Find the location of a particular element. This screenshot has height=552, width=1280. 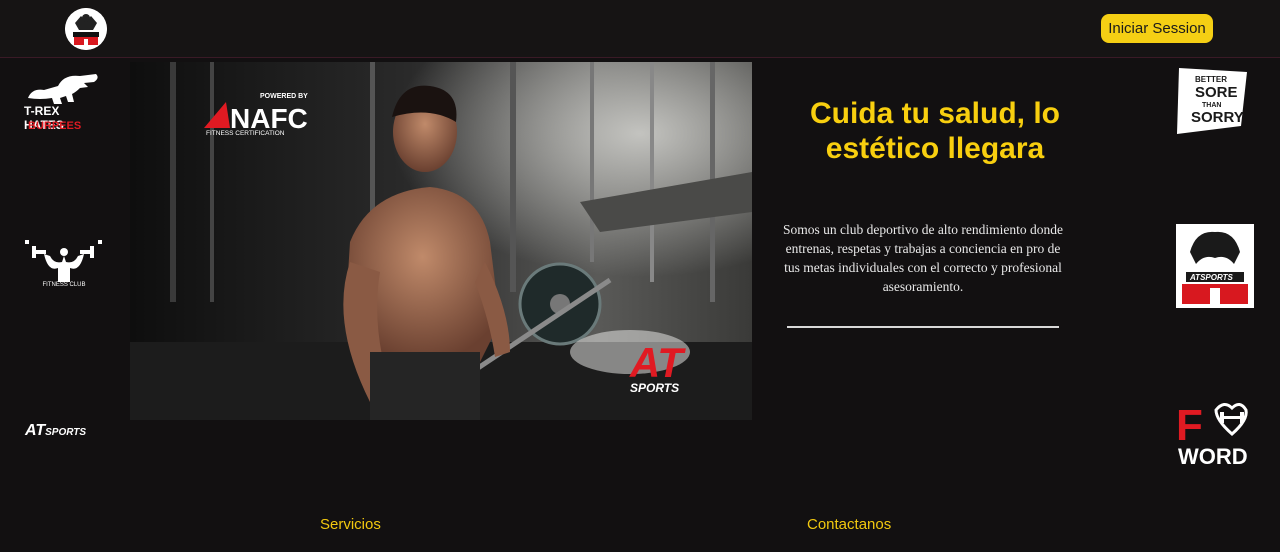

at-sports-sports: SPORTS is located at coordinates (66, 432).